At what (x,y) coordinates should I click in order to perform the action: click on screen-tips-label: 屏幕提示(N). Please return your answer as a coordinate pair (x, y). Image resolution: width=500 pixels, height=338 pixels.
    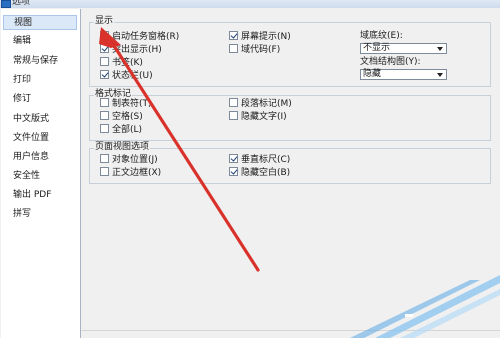
    Looking at the image, I should click on (266, 37).